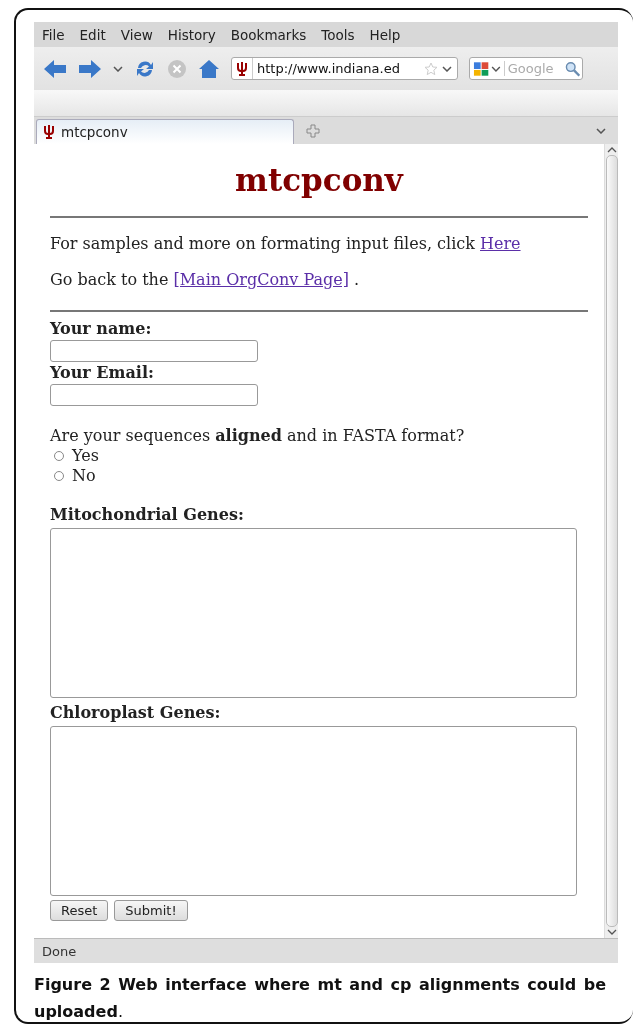 Image resolution: width=633 pixels, height=1032 pixels. I want to click on search-icon, so click(572, 68).